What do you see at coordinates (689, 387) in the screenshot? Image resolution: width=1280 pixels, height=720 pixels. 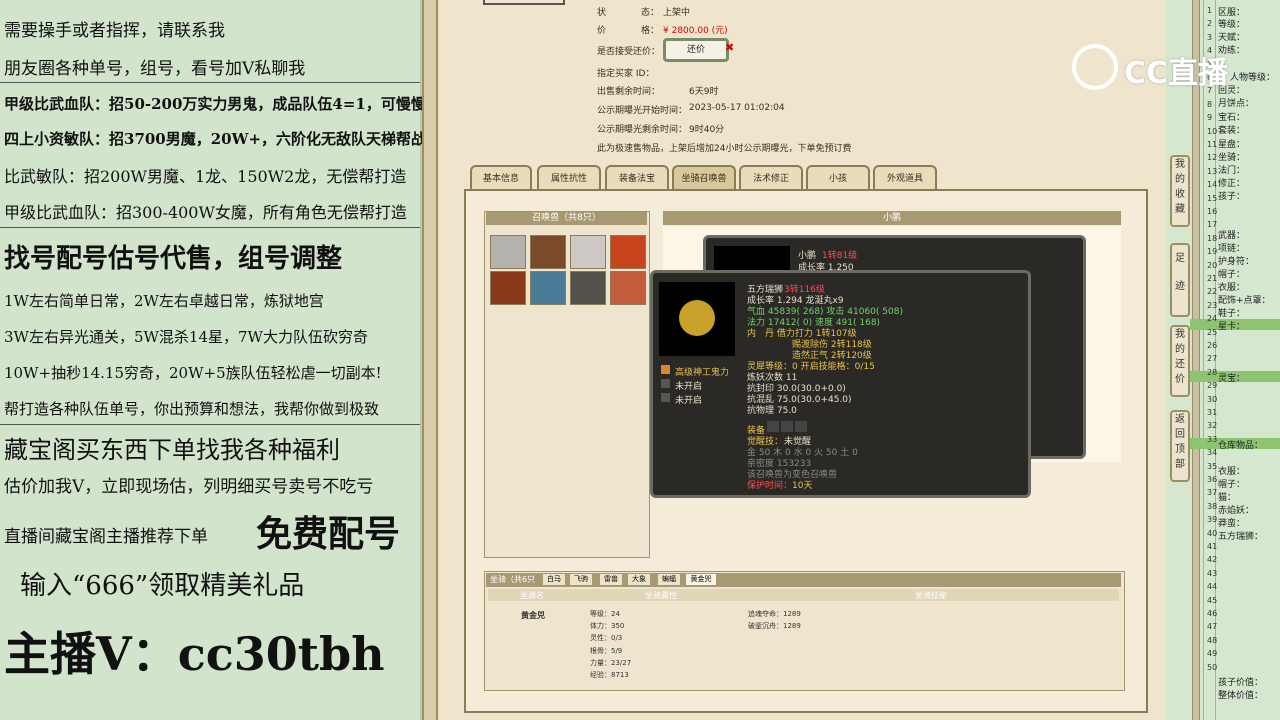 I see `skill-name: 未开启` at bounding box center [689, 387].